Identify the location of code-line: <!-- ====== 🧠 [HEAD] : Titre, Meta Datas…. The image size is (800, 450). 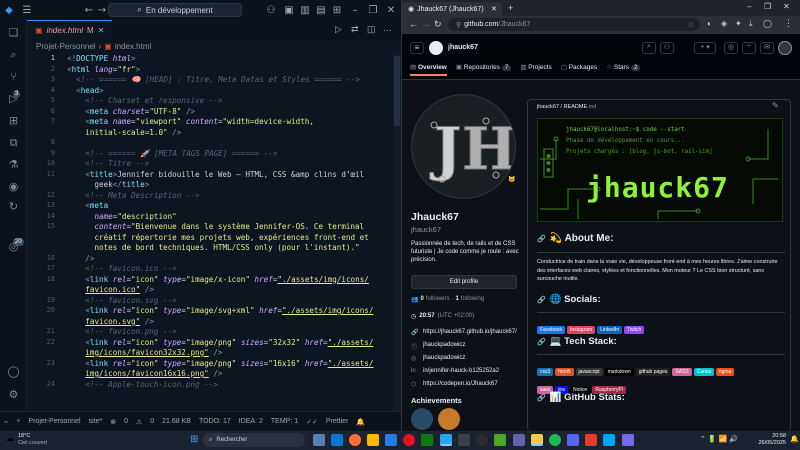
(213, 80).